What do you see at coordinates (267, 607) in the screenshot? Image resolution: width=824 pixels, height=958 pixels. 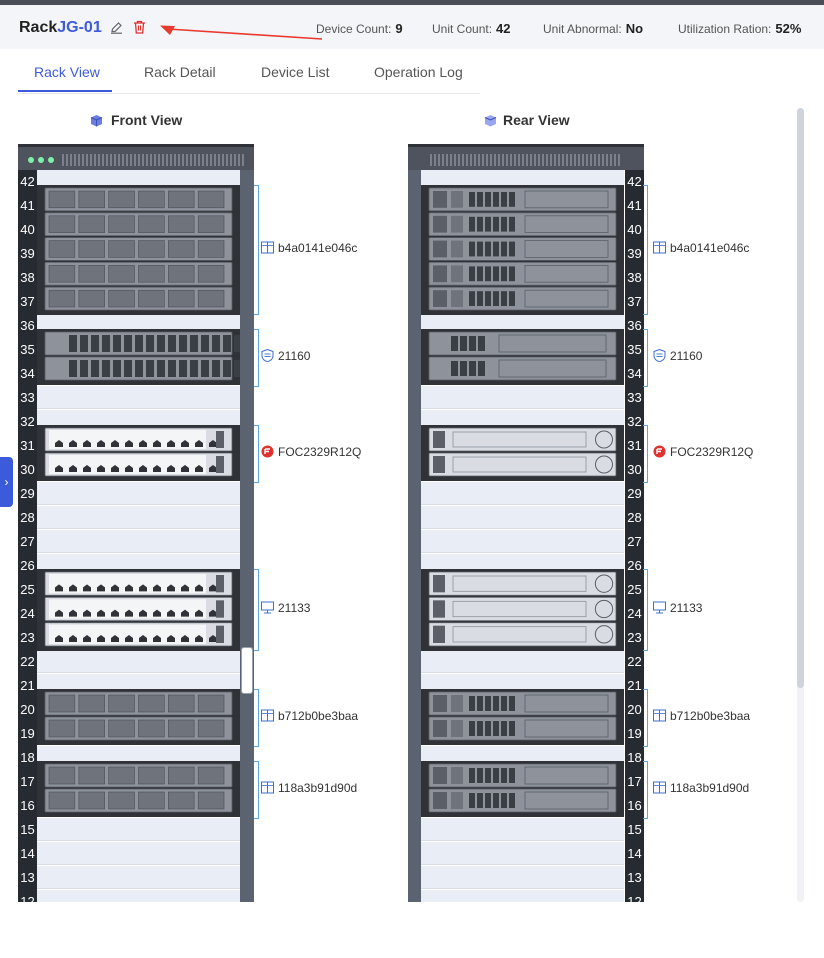 I see `monitor-icon` at bounding box center [267, 607].